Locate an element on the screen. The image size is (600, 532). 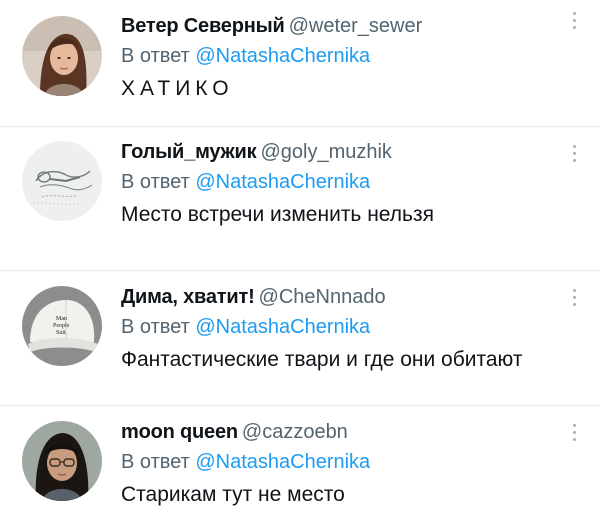
svg-text: People is located at coordinates (61, 326).